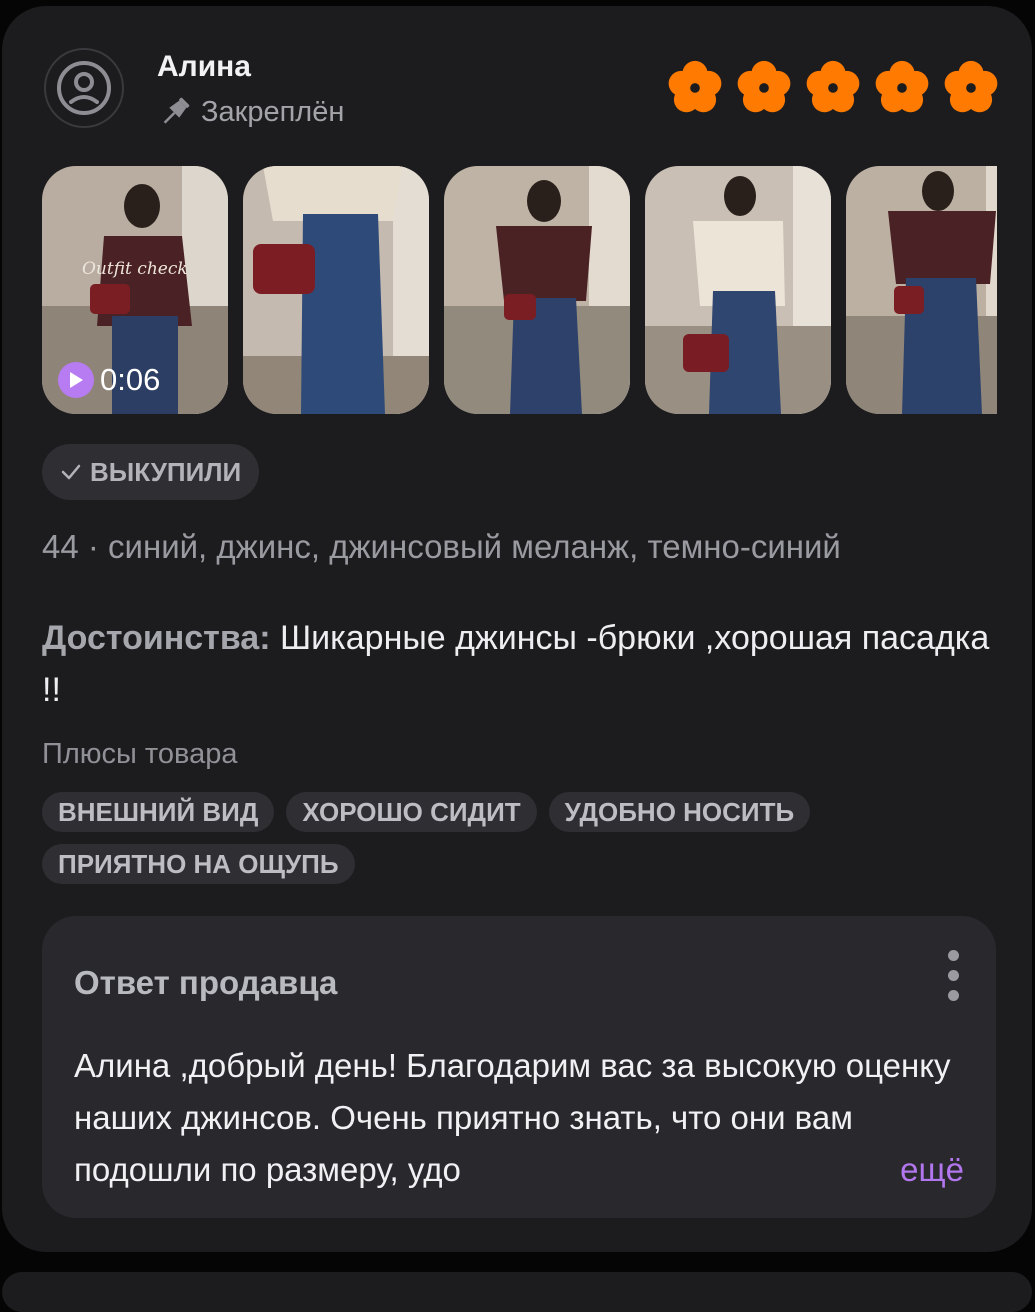 This screenshot has height=1312, width=1035. What do you see at coordinates (158, 812) in the screenshot?
I see `tag-chip: ВНЕШНИЙ ВИД` at bounding box center [158, 812].